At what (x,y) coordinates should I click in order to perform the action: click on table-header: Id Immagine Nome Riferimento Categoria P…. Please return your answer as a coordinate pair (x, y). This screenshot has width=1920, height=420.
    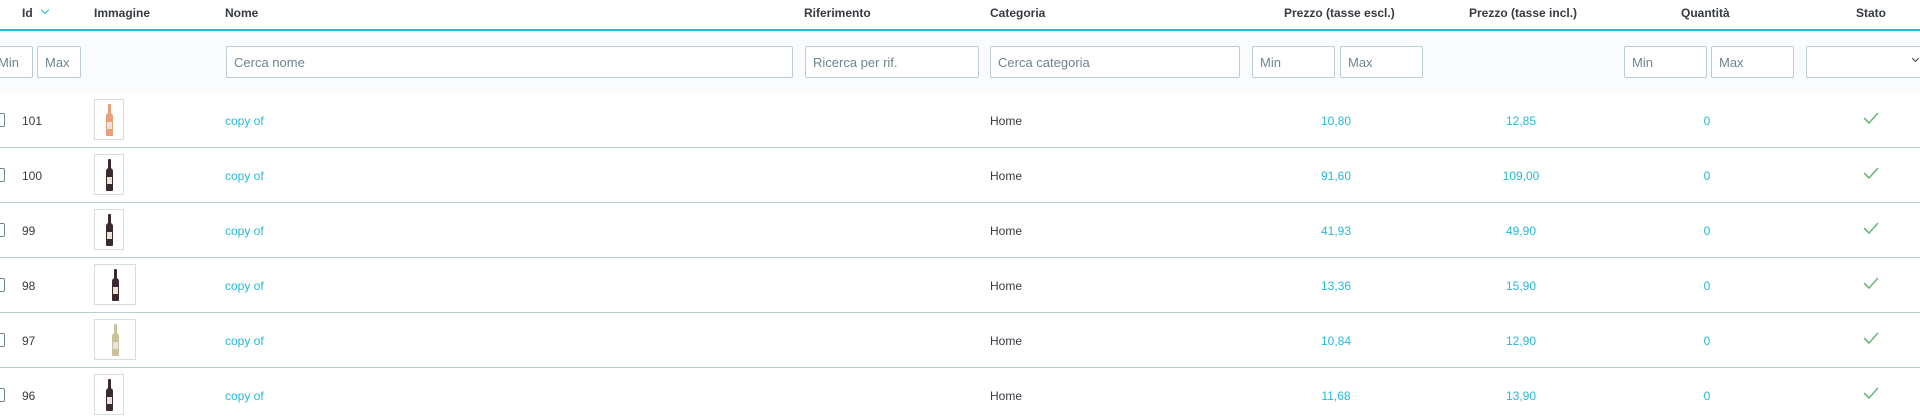
    Looking at the image, I should click on (960, 15).